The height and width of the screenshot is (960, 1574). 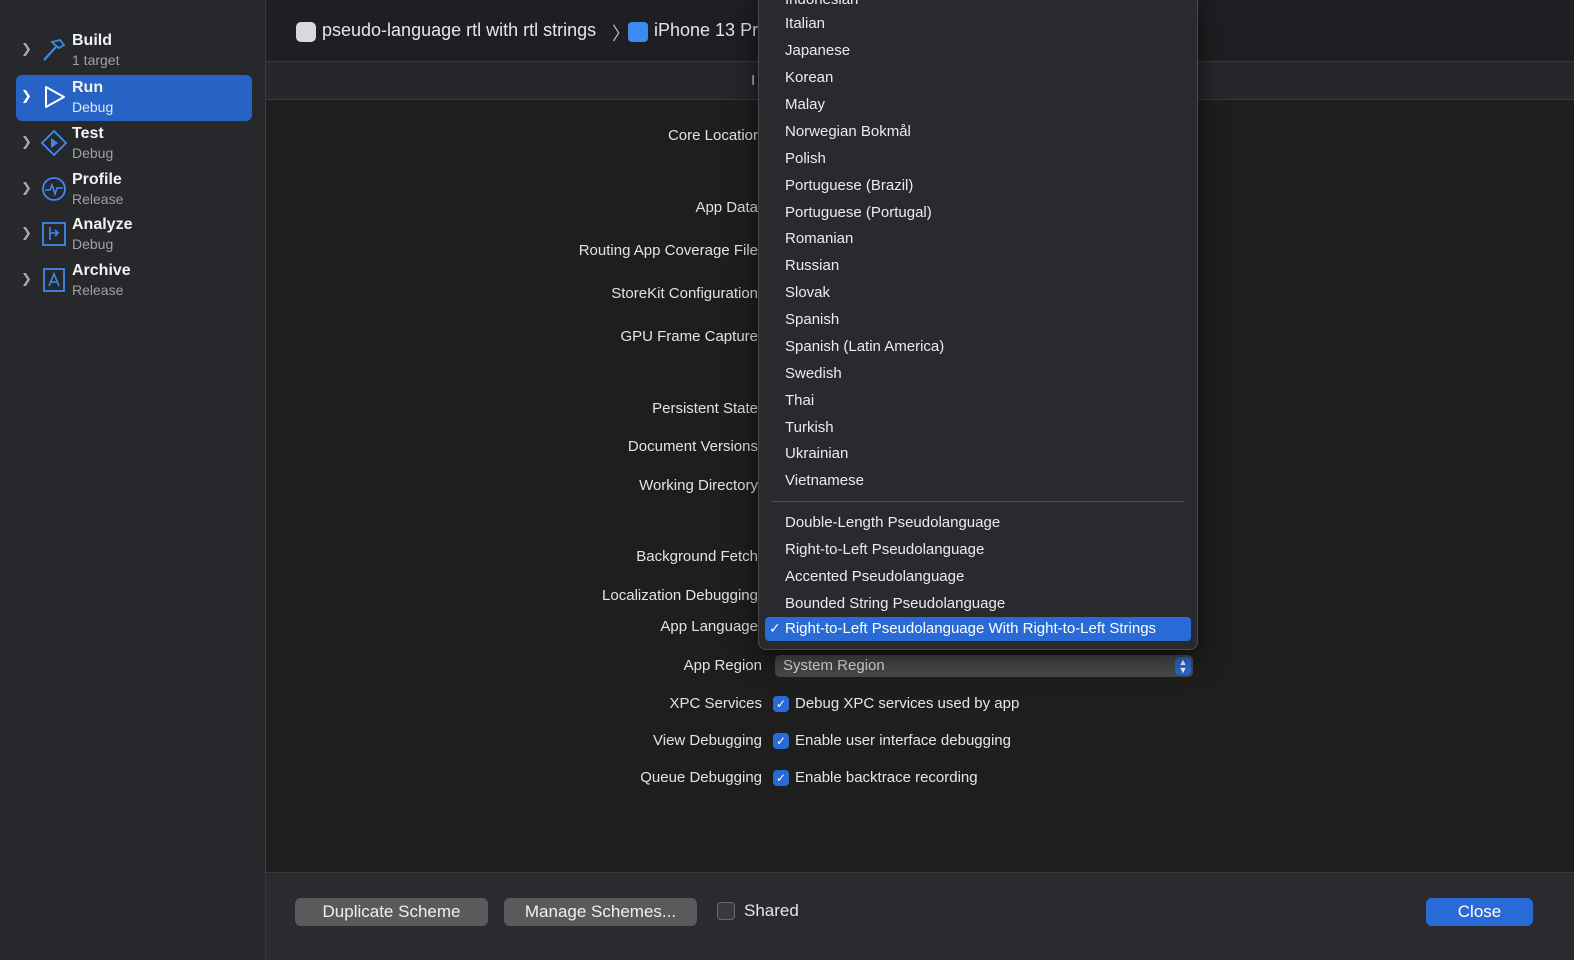 What do you see at coordinates (895, 603) in the screenshot?
I see `menu-item-label: Bounded String Pseudolanguage` at bounding box center [895, 603].